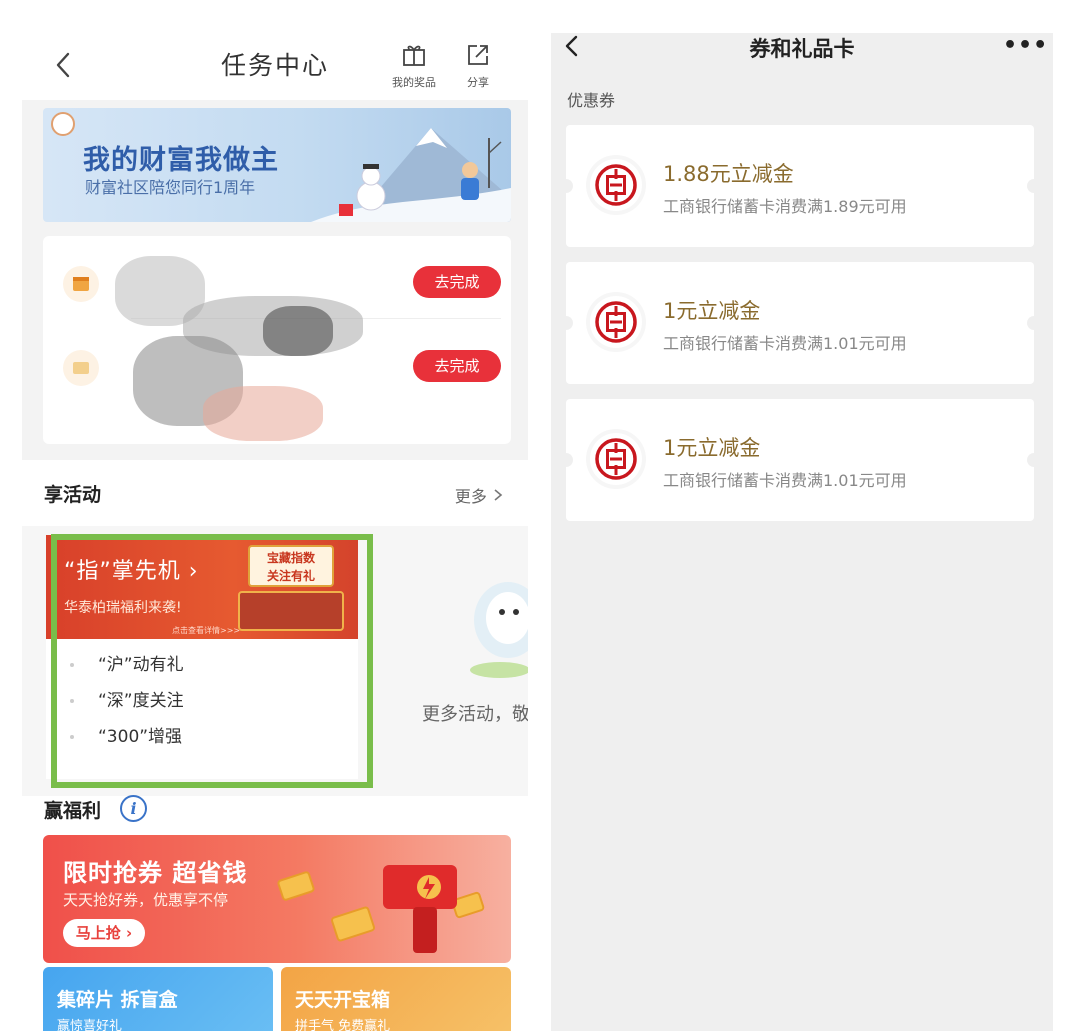  I want to click on tile-title: 天天开宝箱, so click(343, 1000).